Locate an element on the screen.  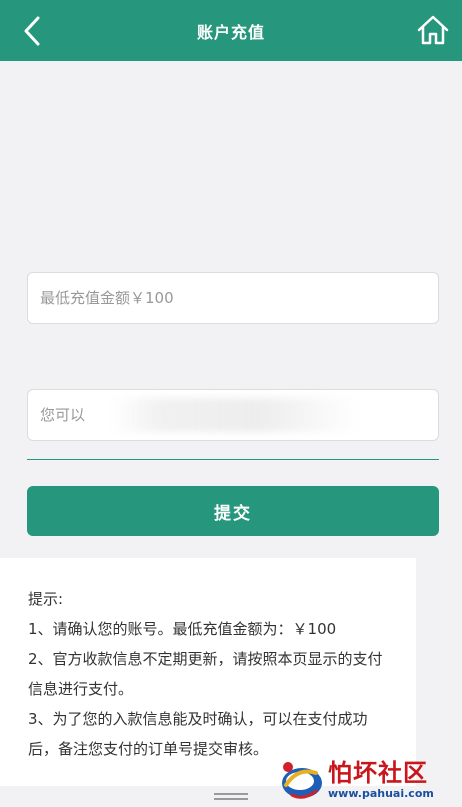
amount-input is located at coordinates (233, 298).